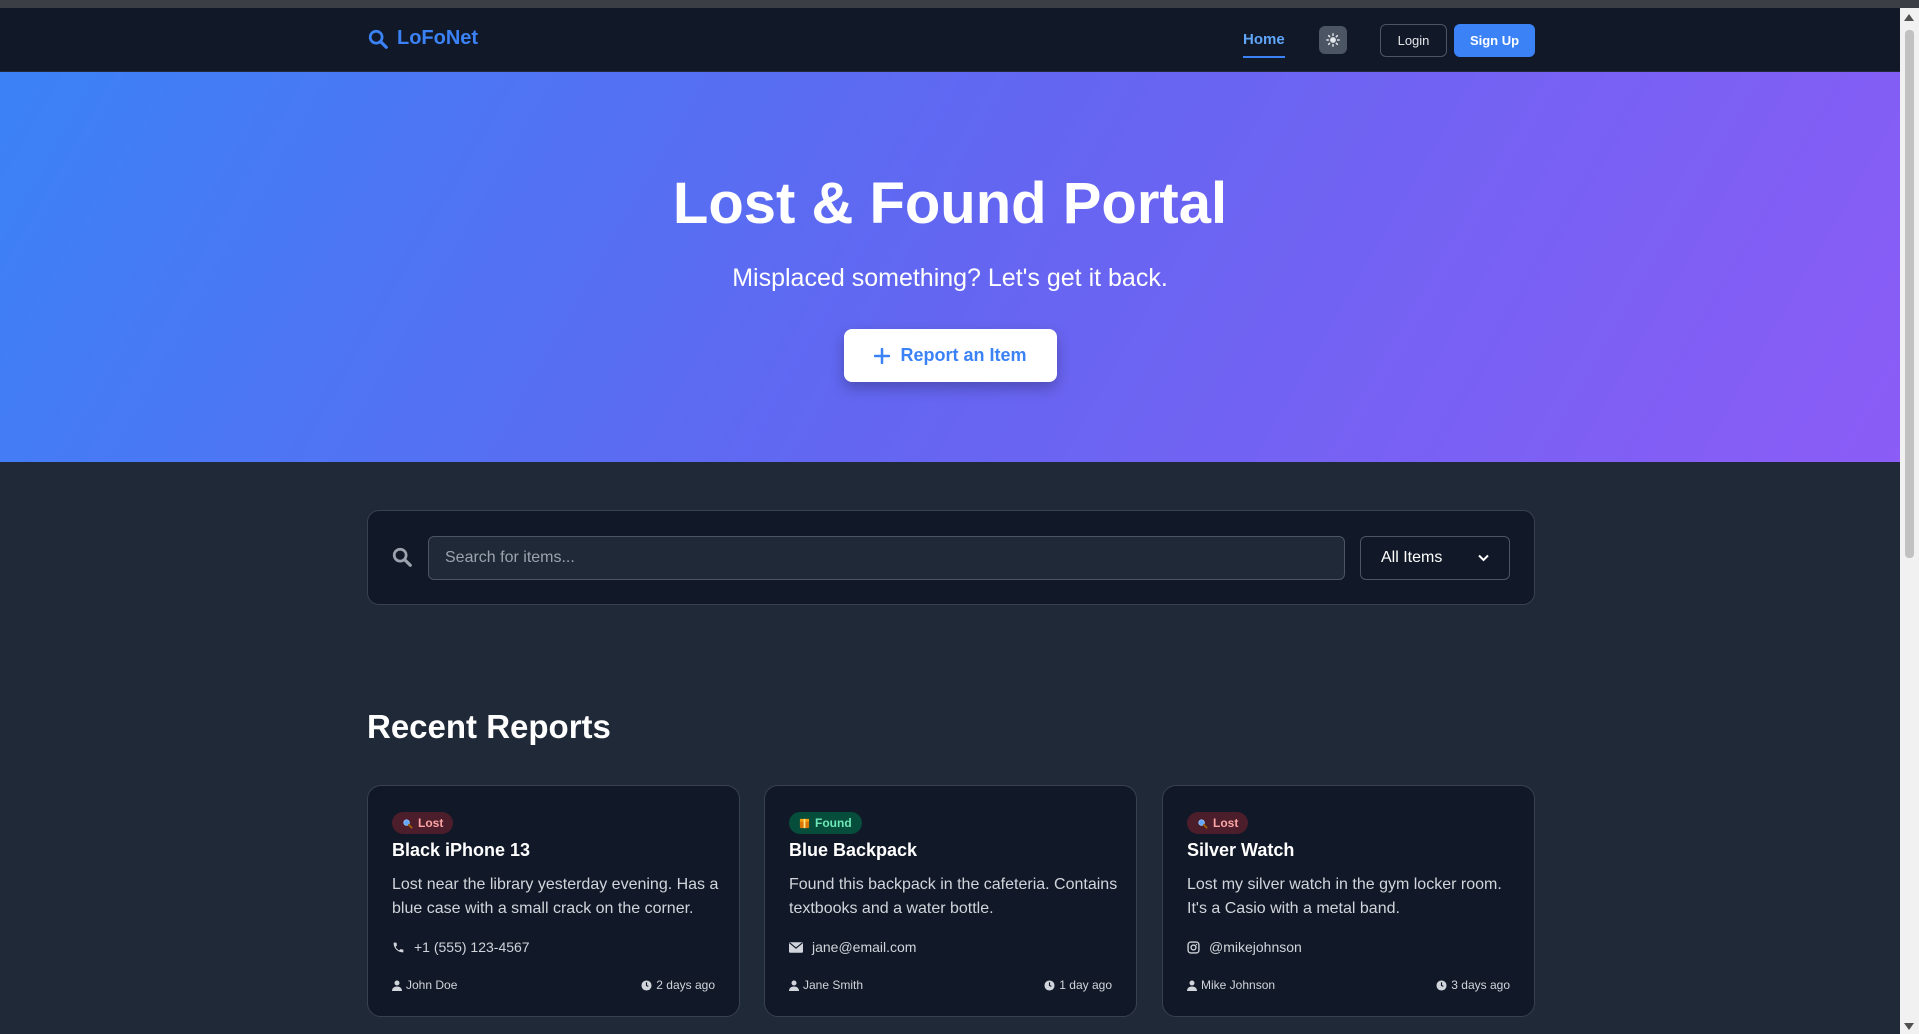  I want to click on contact-value: jane@email.com, so click(864, 947).